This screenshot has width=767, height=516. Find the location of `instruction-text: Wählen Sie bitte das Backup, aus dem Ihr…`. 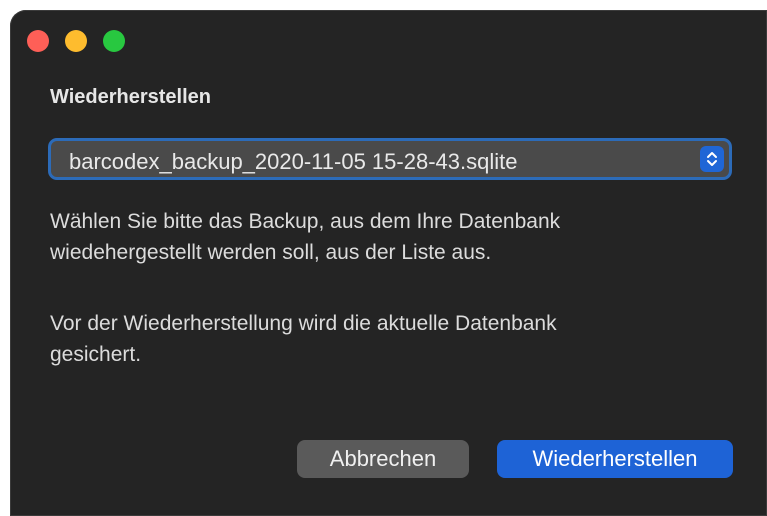

instruction-text: Wählen Sie bitte das Backup, aus dem Ihr… is located at coordinates (395, 237).